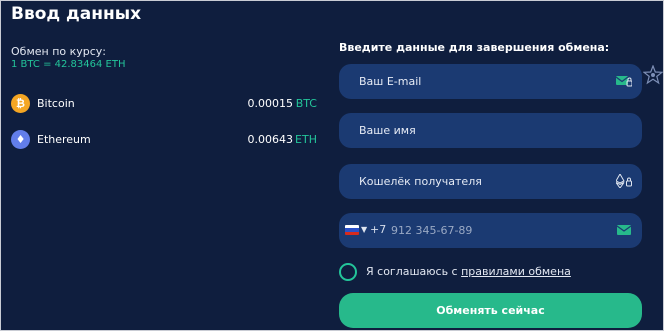 The width and height of the screenshot is (664, 331). Describe the element at coordinates (624, 230) in the screenshot. I see `envelope-icon` at that location.